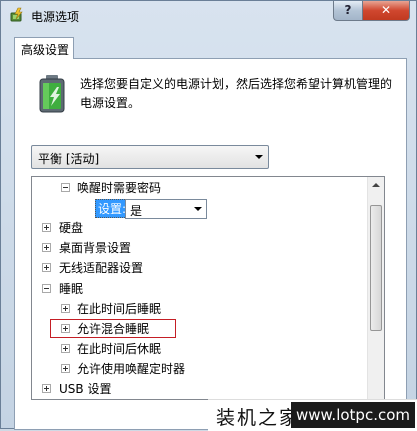 Image resolution: width=417 pixels, height=431 pixels. Describe the element at coordinates (208, 15) in the screenshot. I see `title-bar: 电源选项 ? ✕` at that location.